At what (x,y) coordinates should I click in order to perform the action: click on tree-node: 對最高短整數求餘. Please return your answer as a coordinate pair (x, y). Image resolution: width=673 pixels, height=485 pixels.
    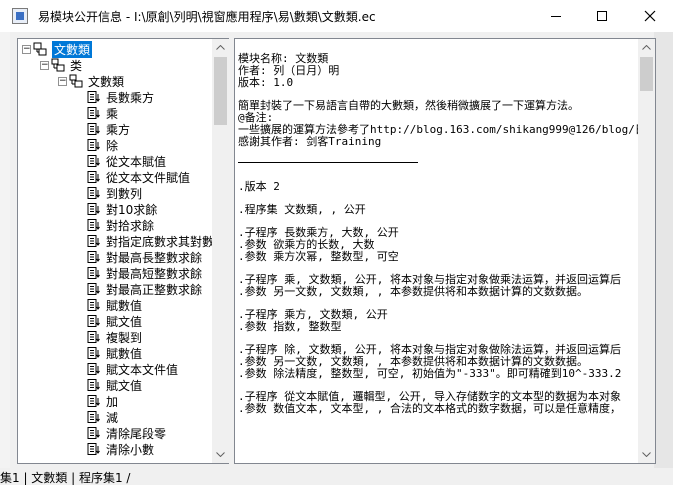
    Looking at the image, I should click on (144, 273).